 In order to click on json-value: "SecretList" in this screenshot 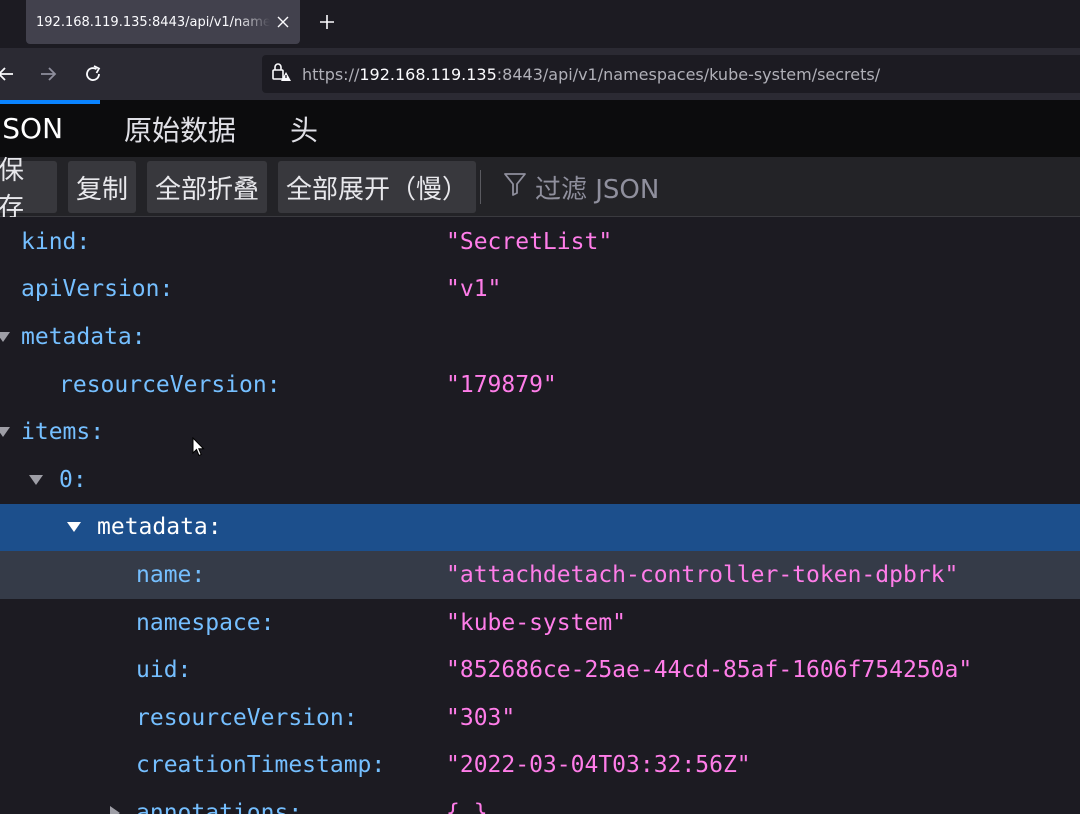, I will do `click(529, 241)`.